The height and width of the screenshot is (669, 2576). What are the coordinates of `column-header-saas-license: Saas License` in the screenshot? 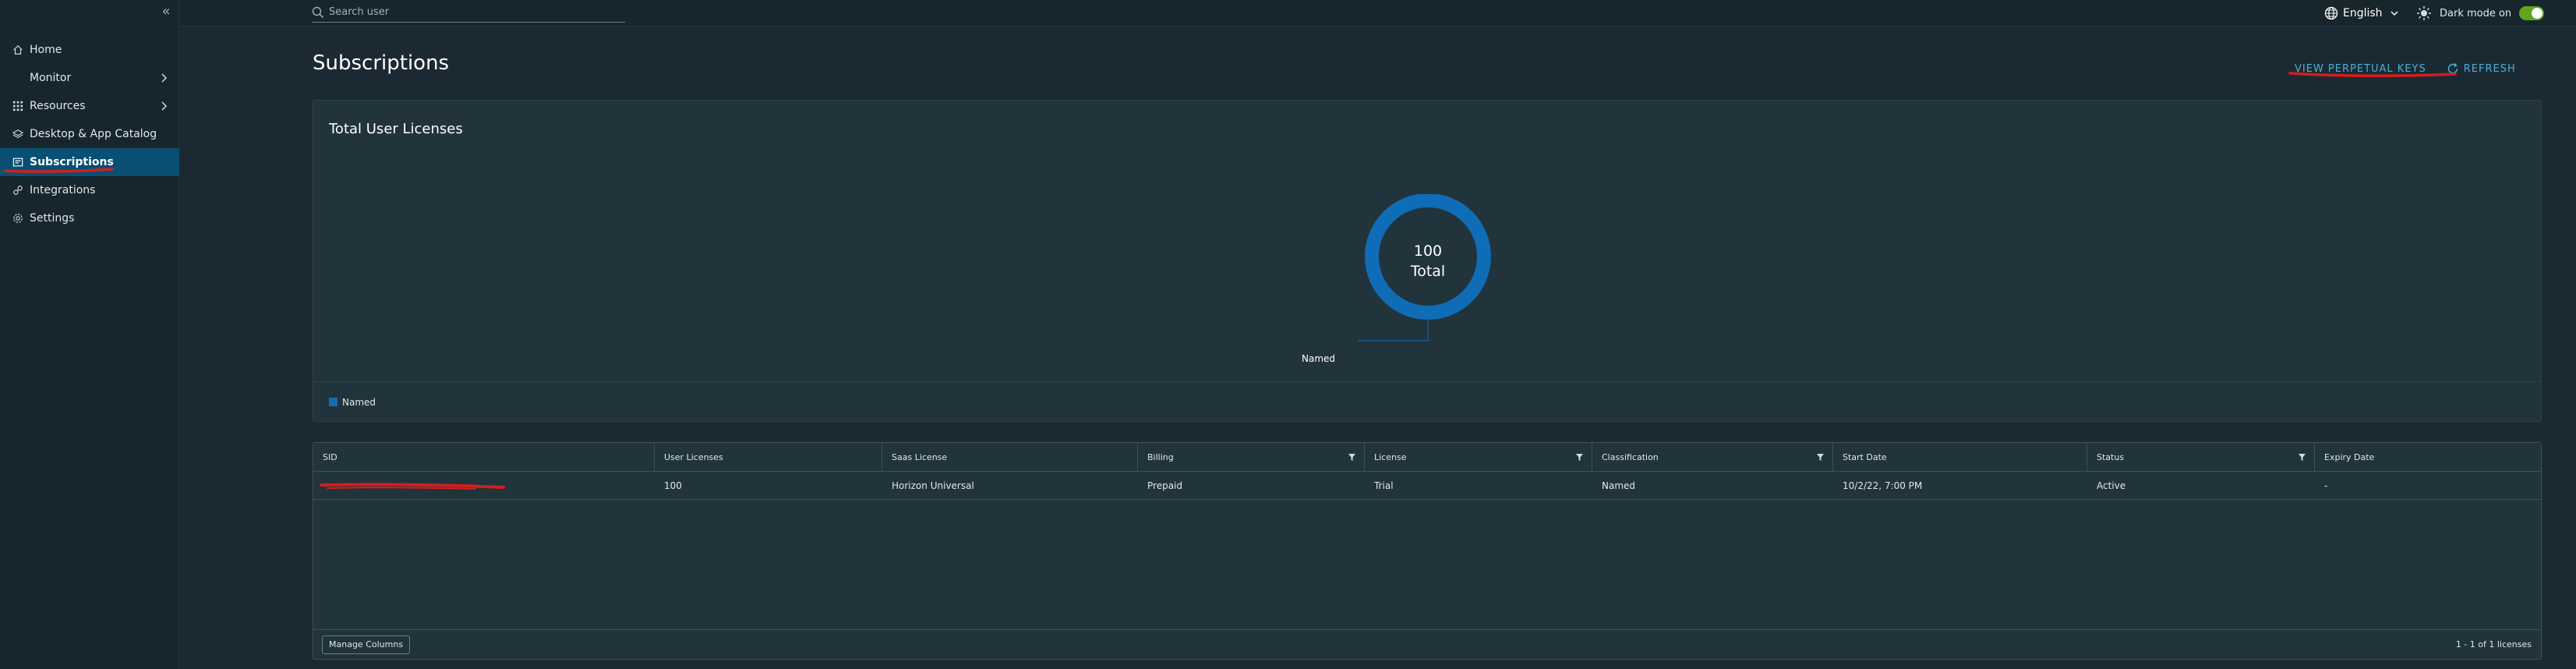 It's located at (1010, 457).